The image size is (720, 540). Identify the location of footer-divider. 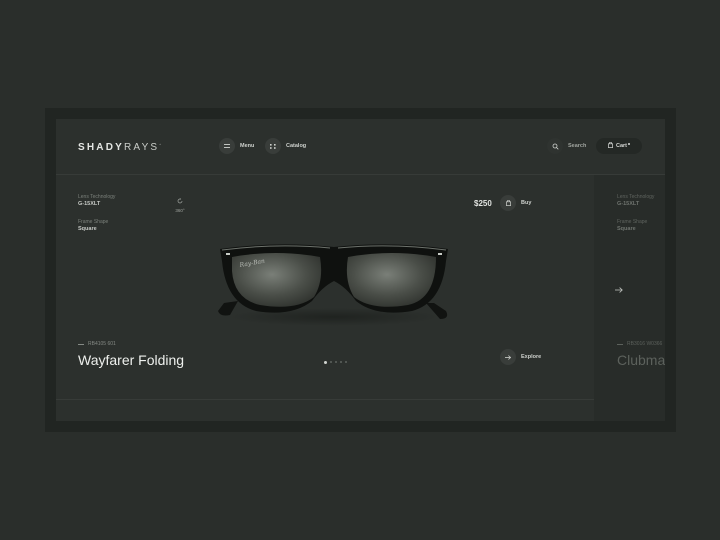
(325, 399).